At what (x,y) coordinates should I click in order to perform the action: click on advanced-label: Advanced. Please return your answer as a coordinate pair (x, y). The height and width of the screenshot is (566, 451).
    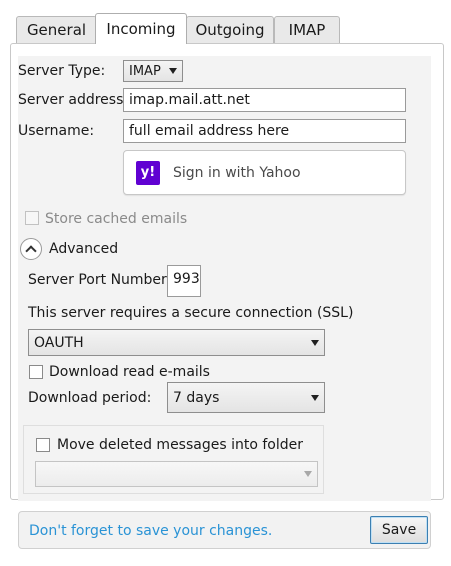
    Looking at the image, I should click on (84, 249).